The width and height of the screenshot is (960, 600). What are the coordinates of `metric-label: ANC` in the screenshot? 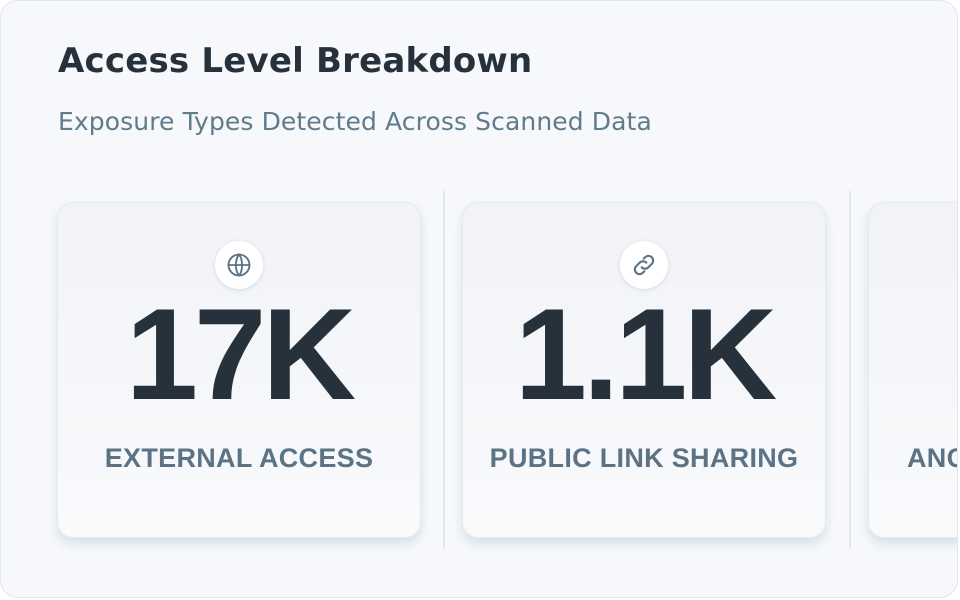 It's located at (932, 458).